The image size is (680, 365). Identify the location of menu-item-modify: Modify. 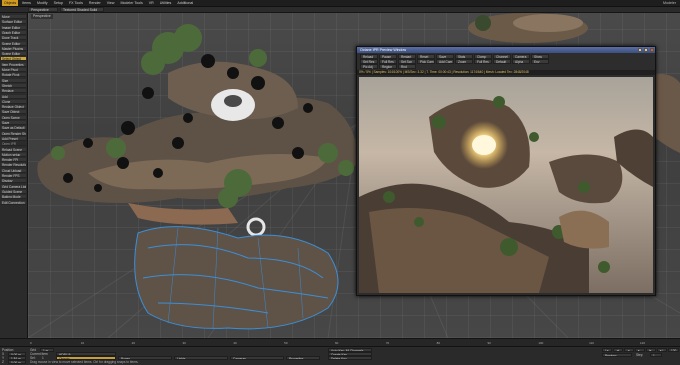
(42, 3).